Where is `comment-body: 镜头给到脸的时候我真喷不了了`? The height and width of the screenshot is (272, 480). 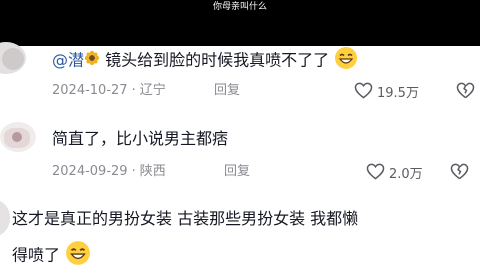 comment-body: 镜头给到脸的时候我真喷不了了 is located at coordinates (215, 60).